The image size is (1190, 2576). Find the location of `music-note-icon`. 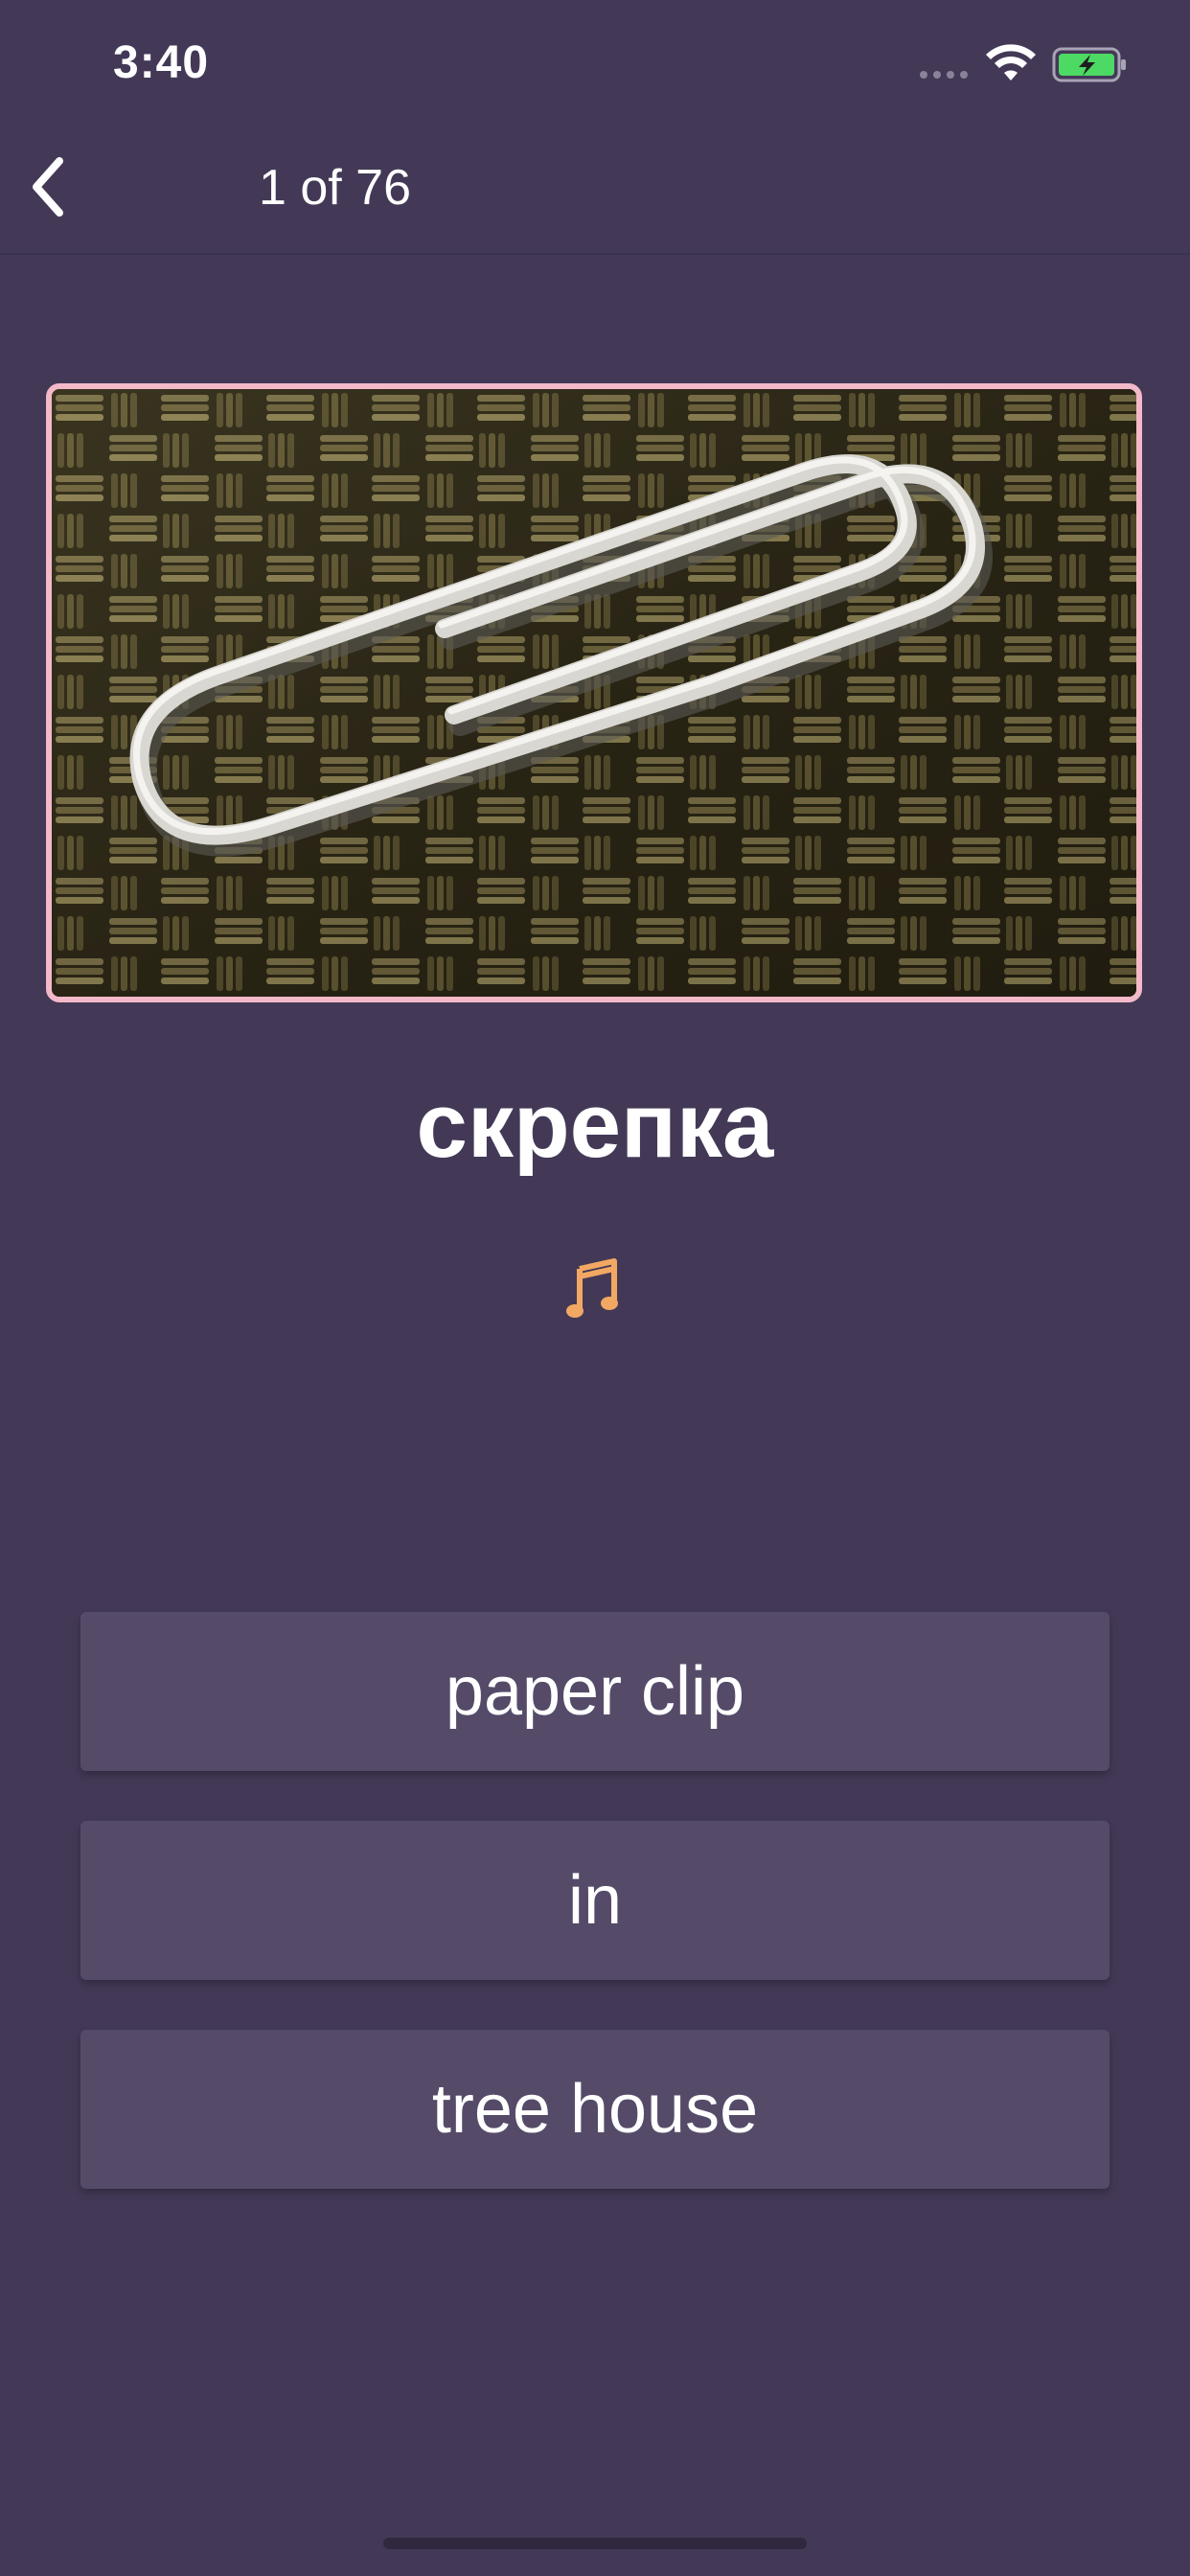

music-note-icon is located at coordinates (592, 1288).